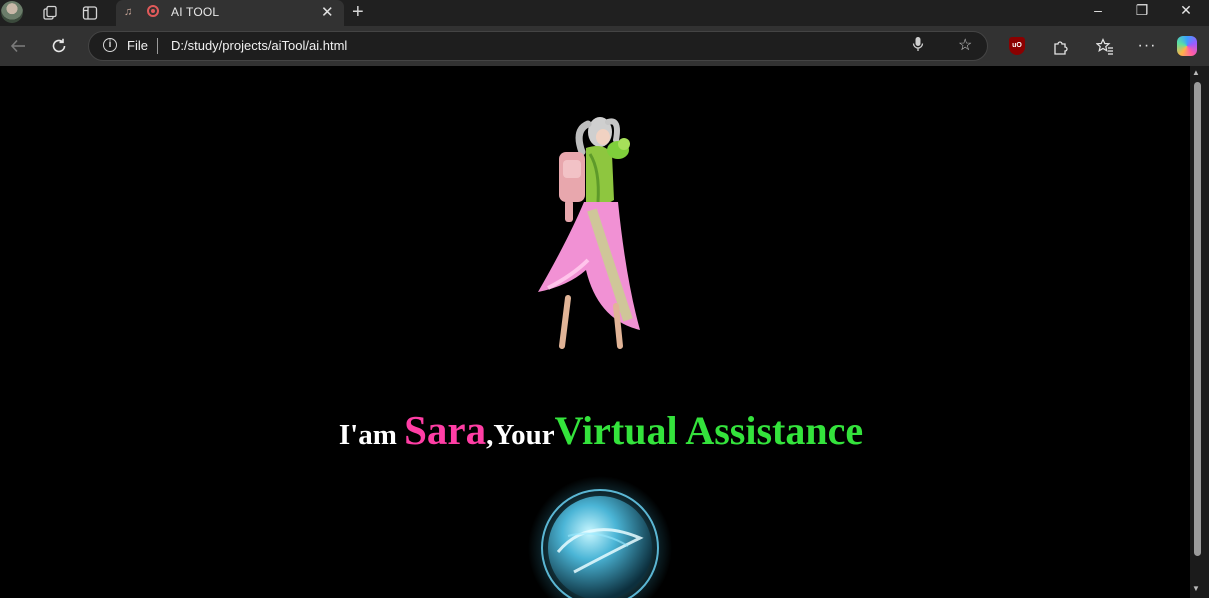  I want to click on scheme-label: File, so click(137, 45).